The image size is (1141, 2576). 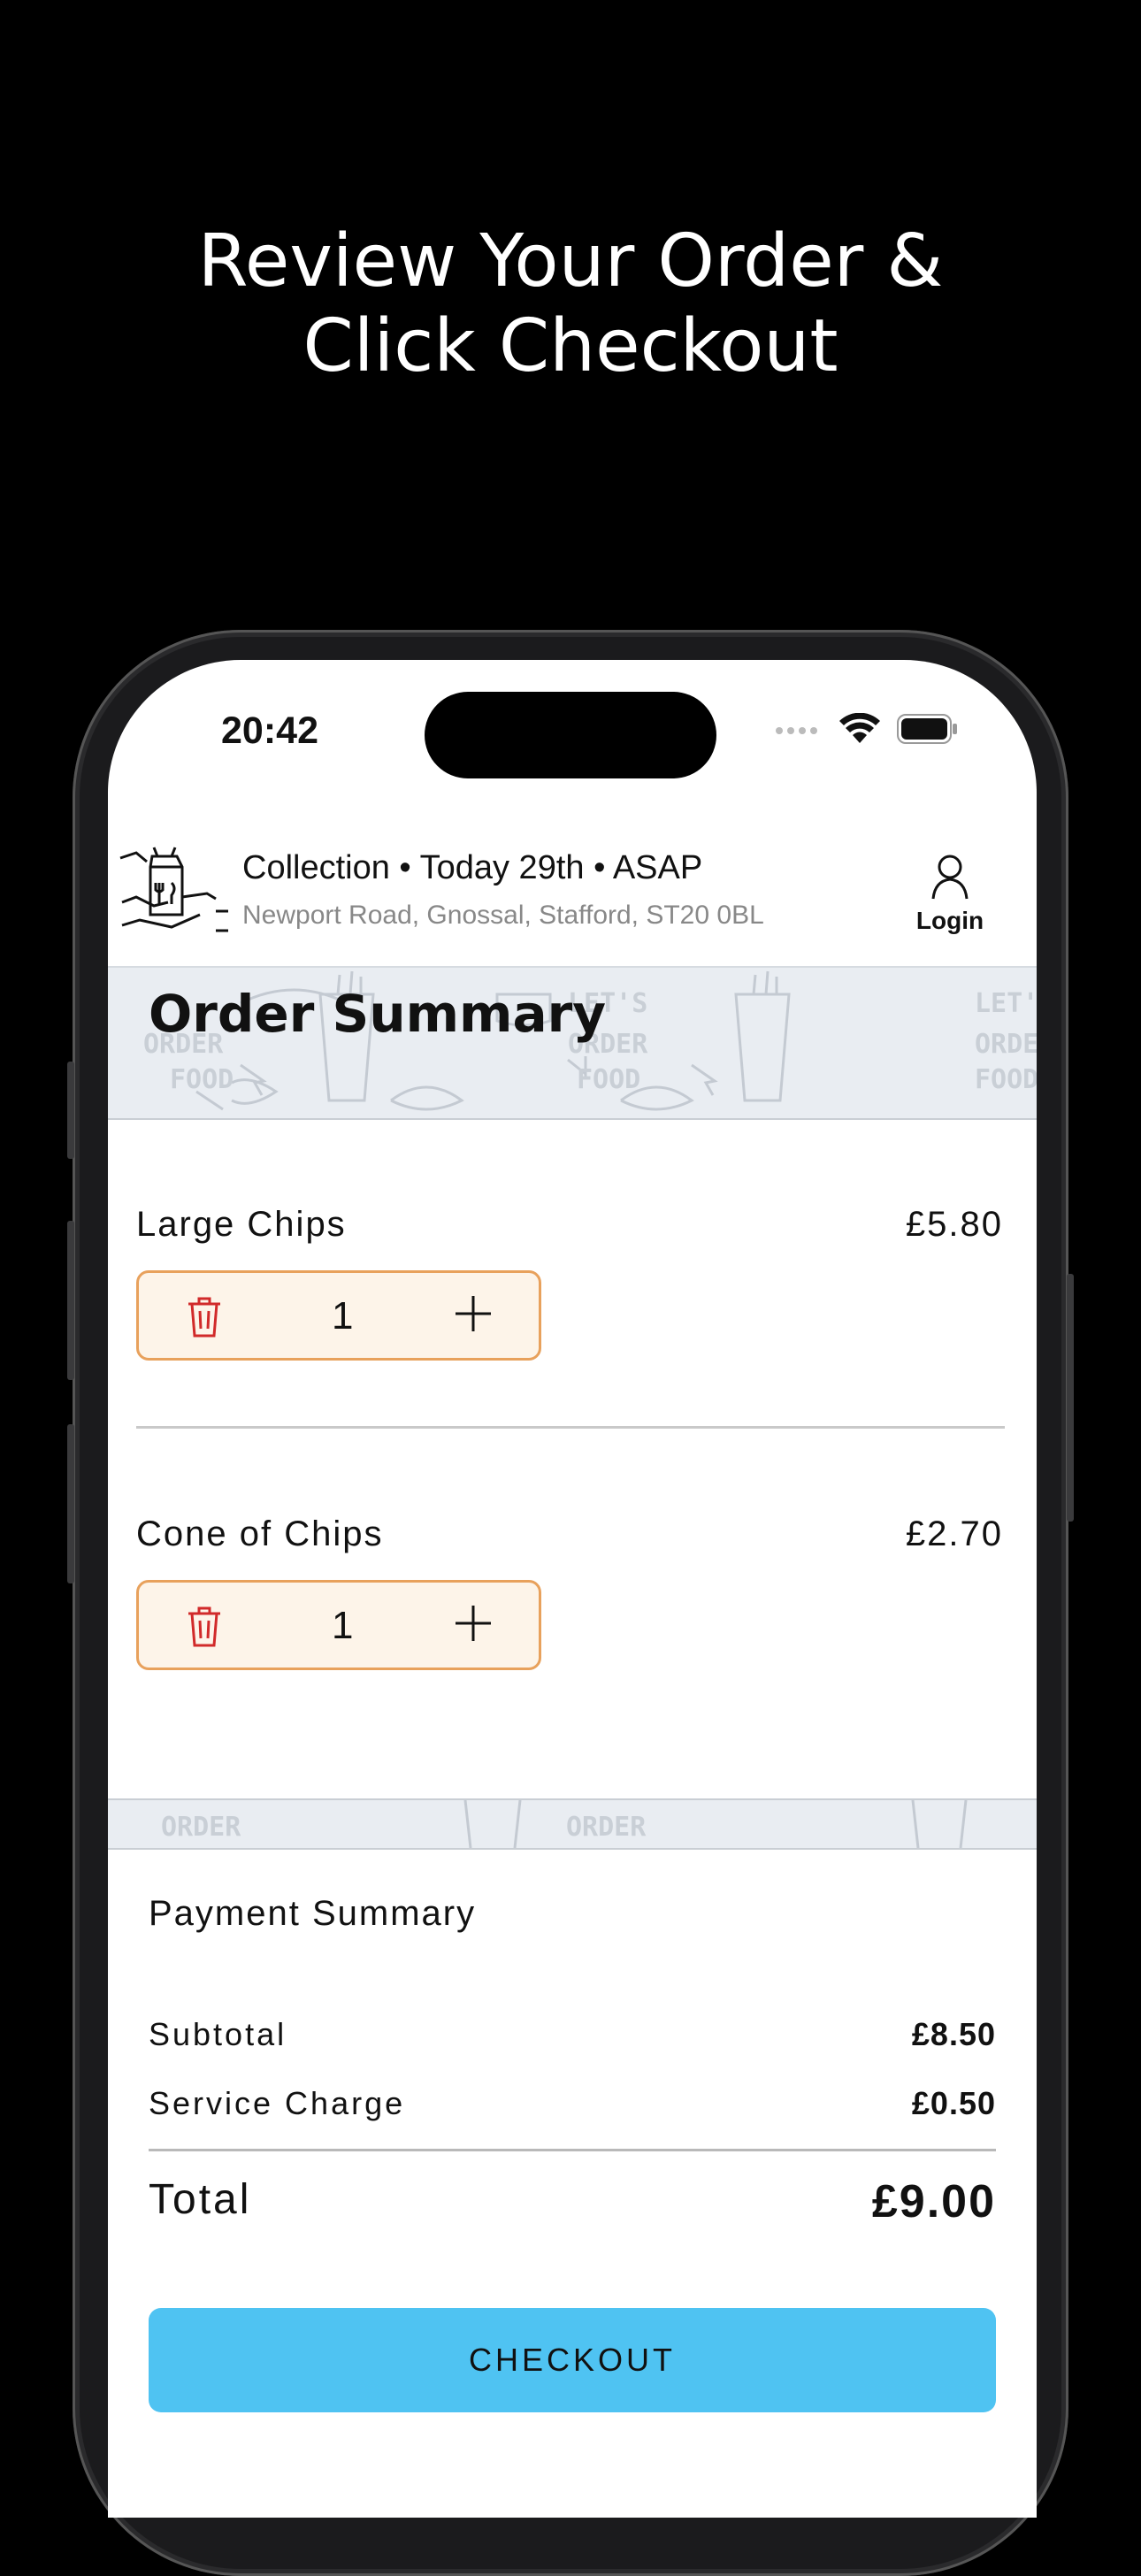 I want to click on login-label: Login, so click(x=949, y=920).